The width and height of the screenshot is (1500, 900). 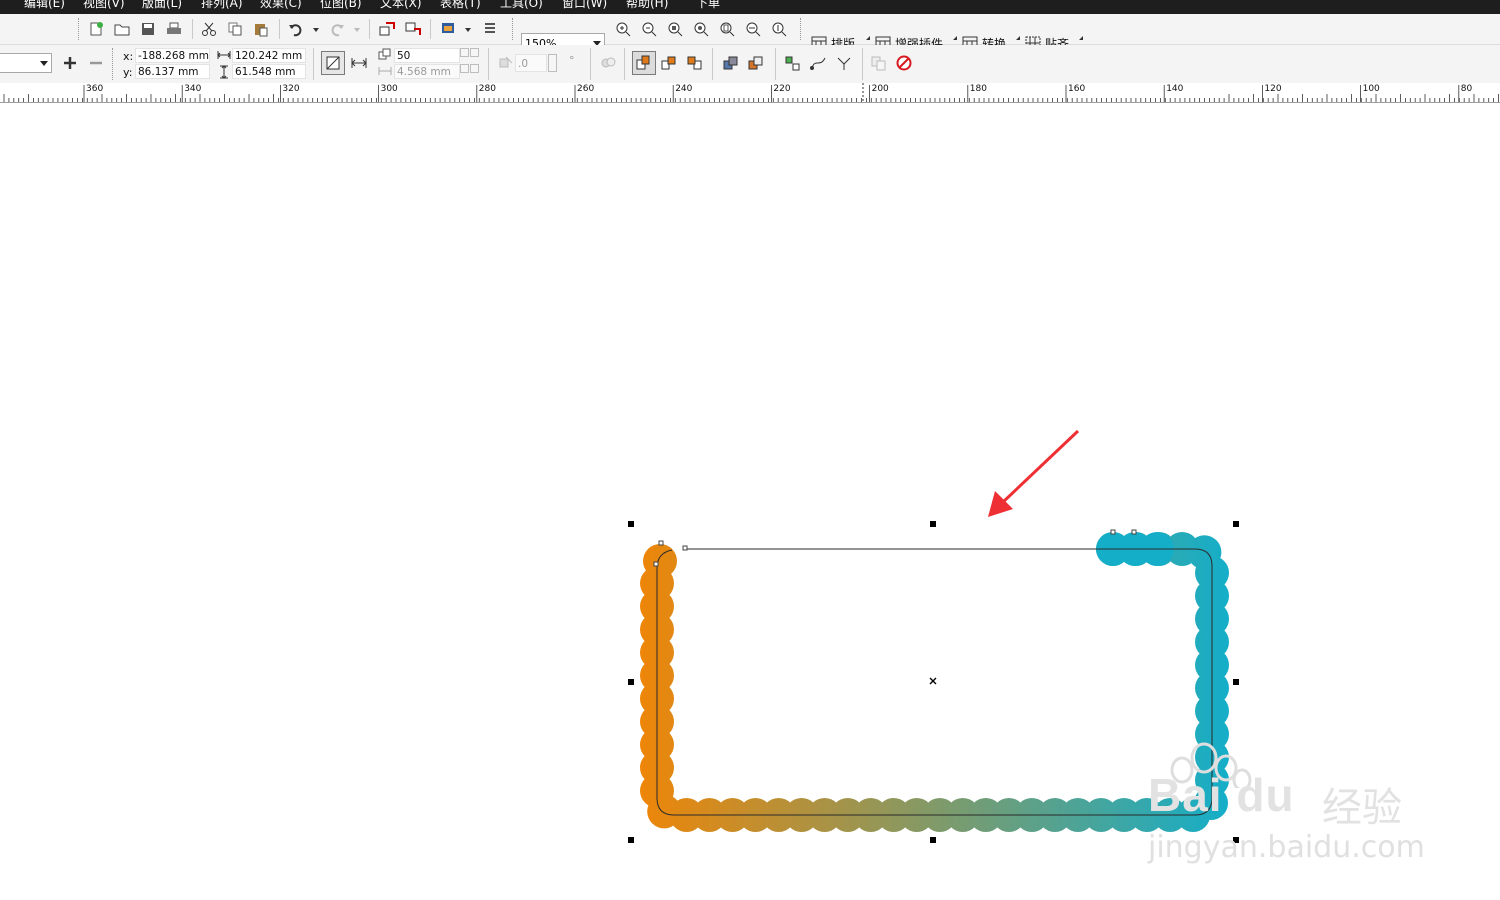 I want to click on redo-dropdown-icon, so click(x=357, y=30).